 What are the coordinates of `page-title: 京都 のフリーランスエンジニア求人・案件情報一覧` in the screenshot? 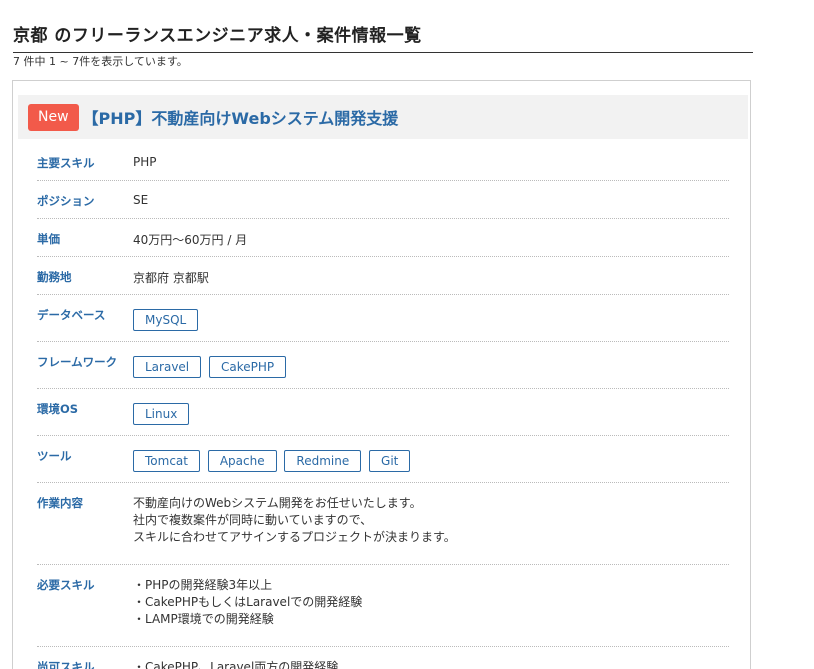 It's located at (383, 37).